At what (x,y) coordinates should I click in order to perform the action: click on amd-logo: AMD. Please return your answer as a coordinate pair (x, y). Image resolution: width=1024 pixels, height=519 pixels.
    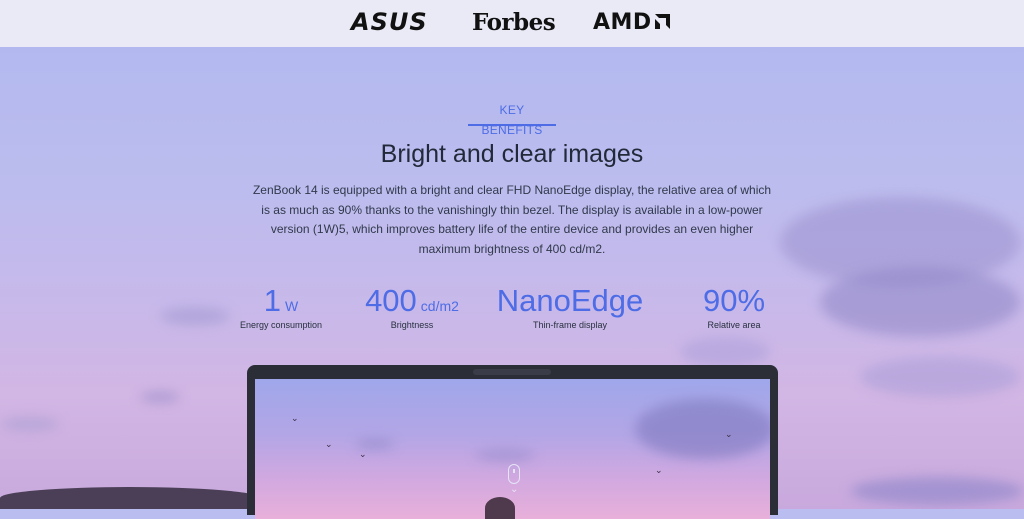
    Looking at the image, I should click on (632, 22).